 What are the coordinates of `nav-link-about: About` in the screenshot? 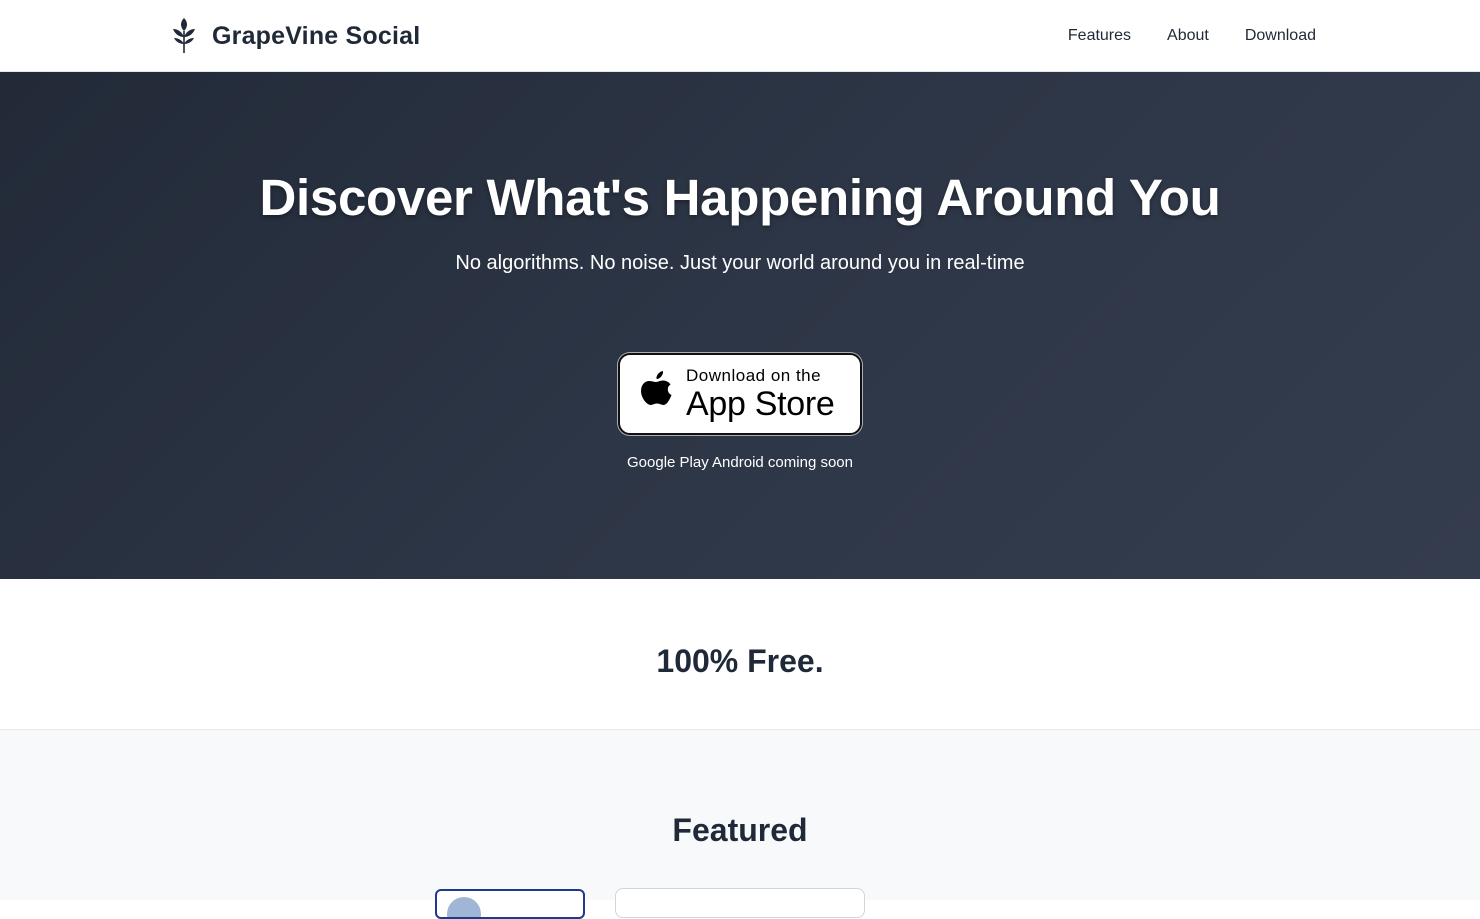 It's located at (1188, 36).